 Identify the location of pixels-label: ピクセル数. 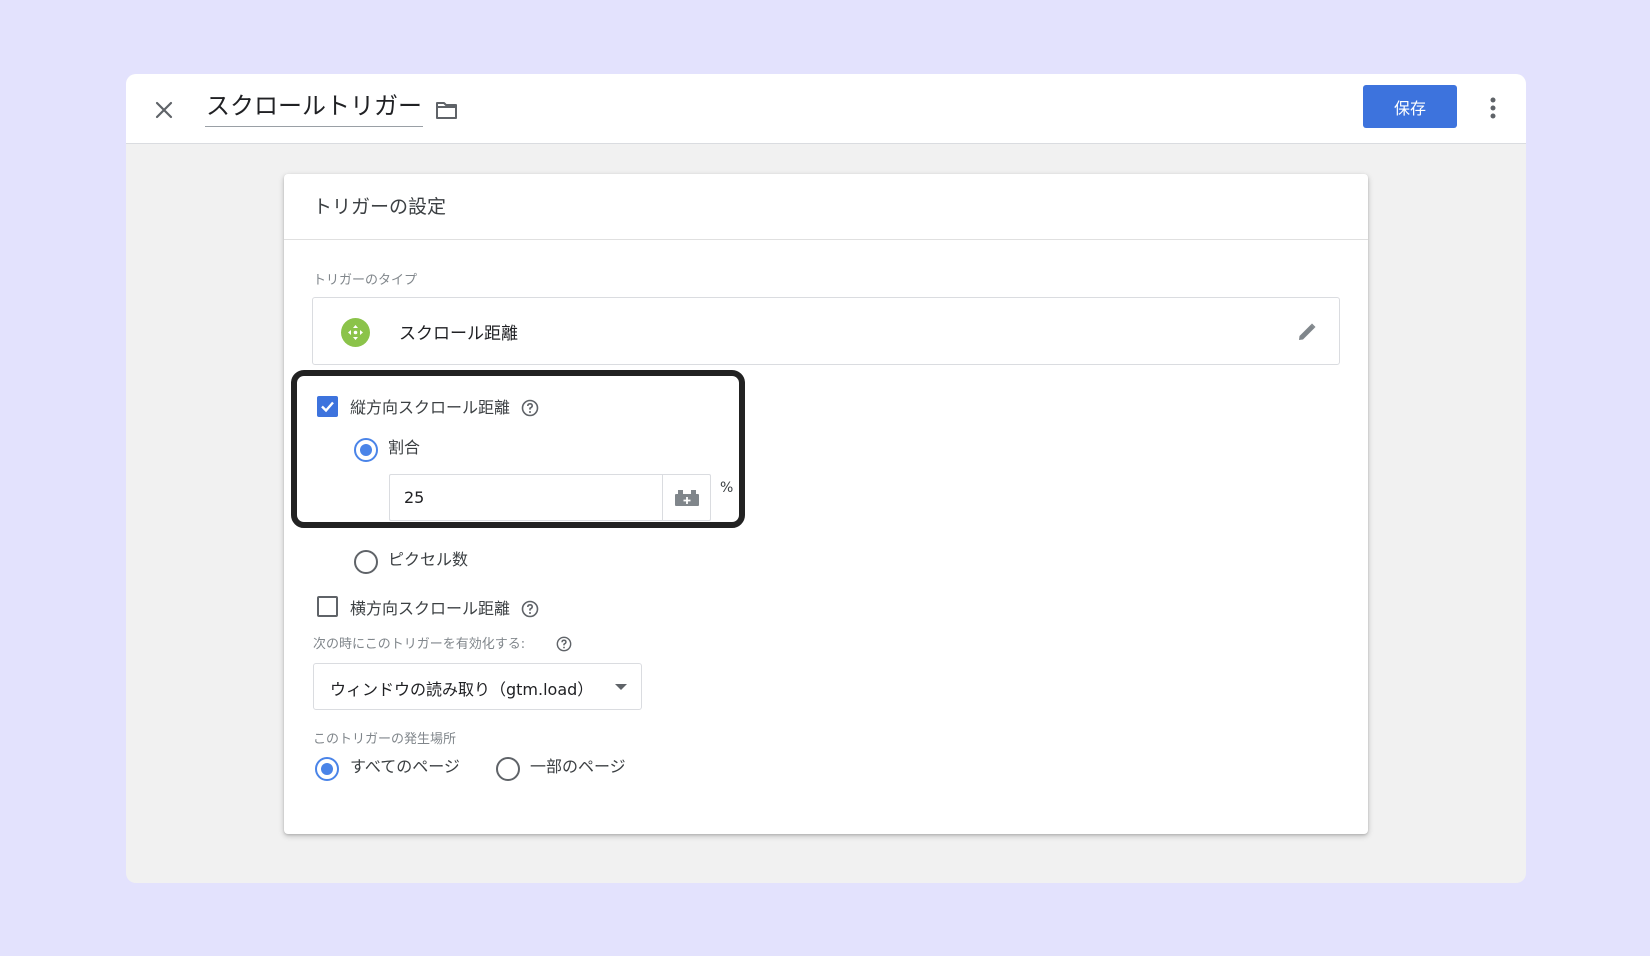
(428, 559).